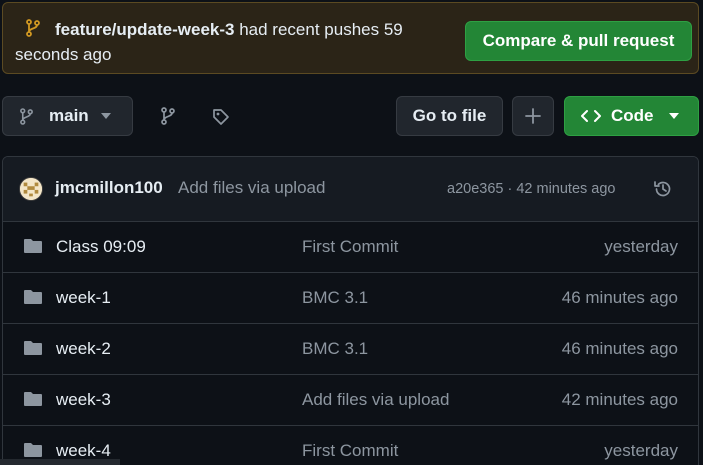 The width and height of the screenshot is (703, 465). What do you see at coordinates (168, 116) in the screenshot?
I see `branches-icon` at bounding box center [168, 116].